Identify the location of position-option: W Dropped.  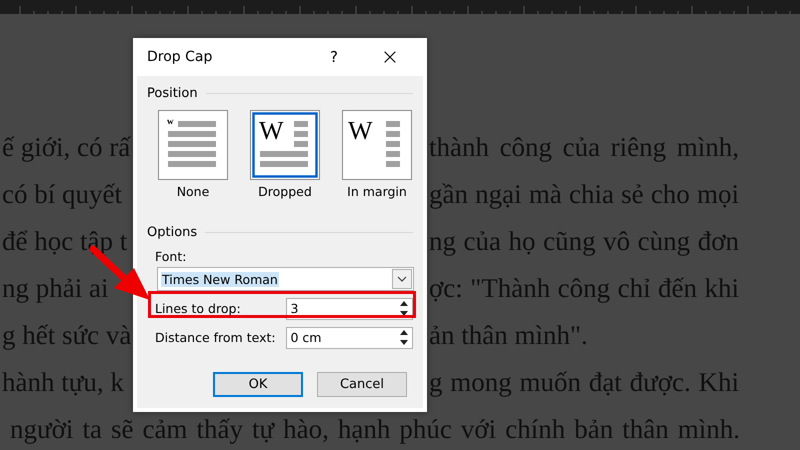
(285, 154).